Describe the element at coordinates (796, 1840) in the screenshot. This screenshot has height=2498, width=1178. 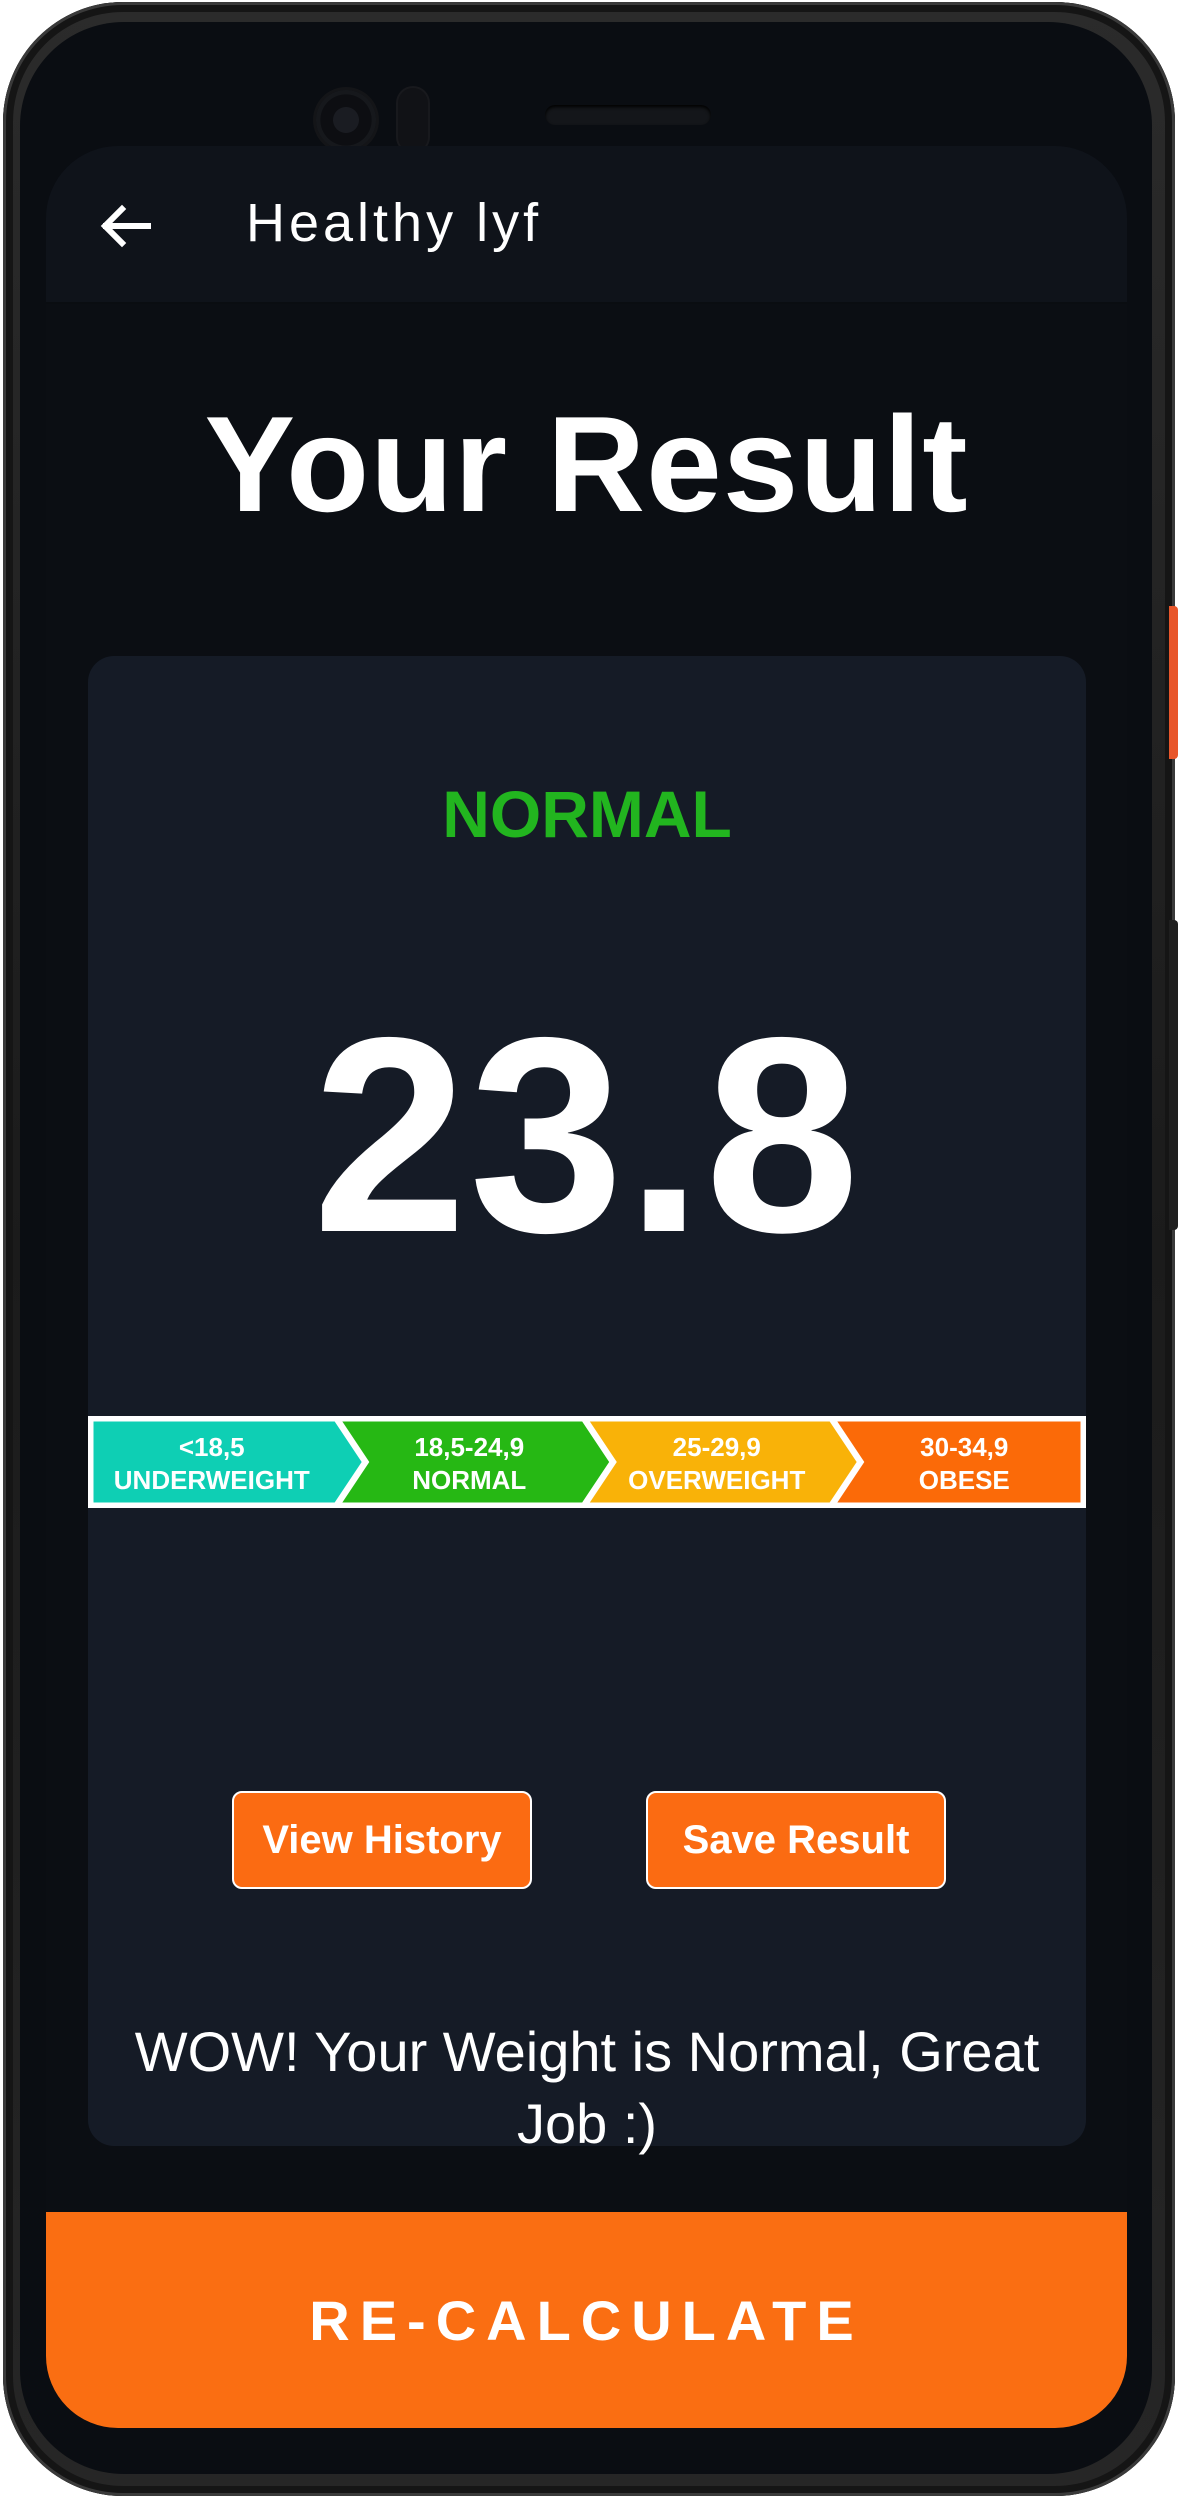
I see `save-result-button: Save Result` at that location.